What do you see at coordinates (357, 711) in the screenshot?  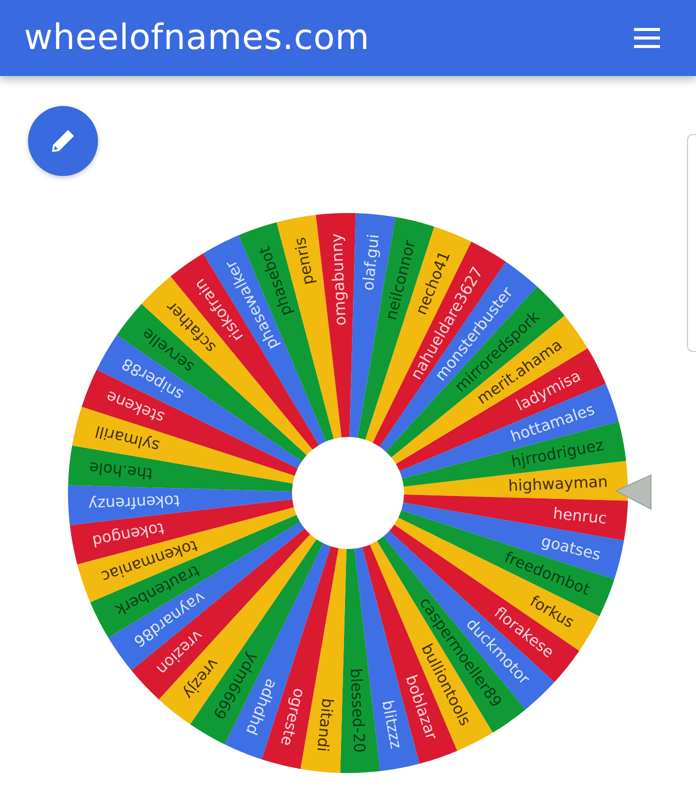 I see `segment-label: blessed-20` at bounding box center [357, 711].